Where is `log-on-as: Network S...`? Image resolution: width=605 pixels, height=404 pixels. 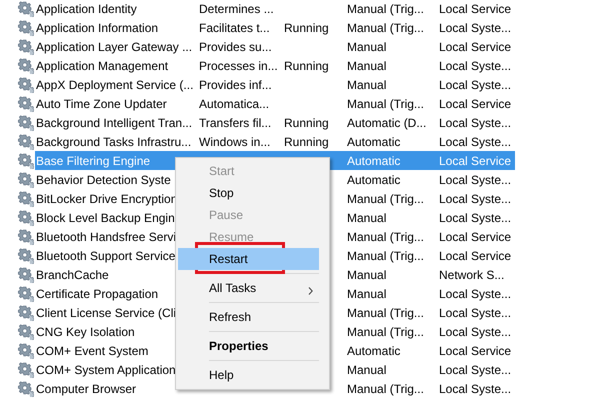 log-on-as: Network S... is located at coordinates (471, 275).